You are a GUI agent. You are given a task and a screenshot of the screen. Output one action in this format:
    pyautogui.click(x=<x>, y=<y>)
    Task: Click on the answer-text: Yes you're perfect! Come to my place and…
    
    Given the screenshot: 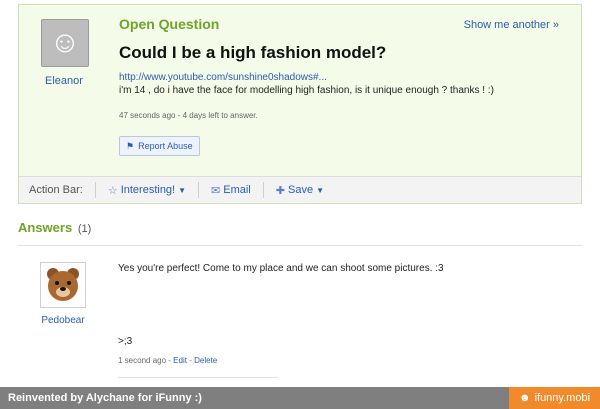 What is the action you would take?
    pyautogui.click(x=281, y=268)
    